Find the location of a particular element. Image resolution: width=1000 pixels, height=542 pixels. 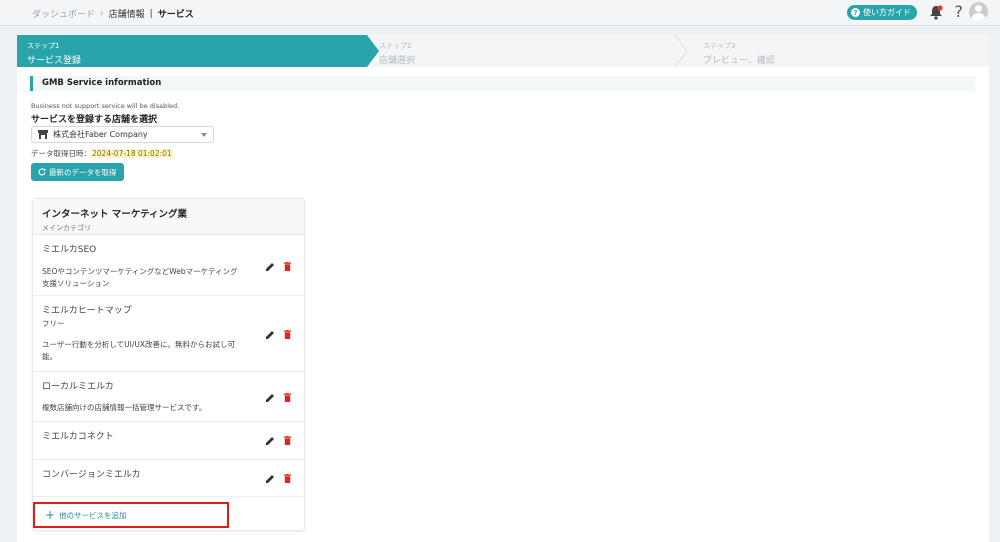

user-avatar is located at coordinates (978, 11).